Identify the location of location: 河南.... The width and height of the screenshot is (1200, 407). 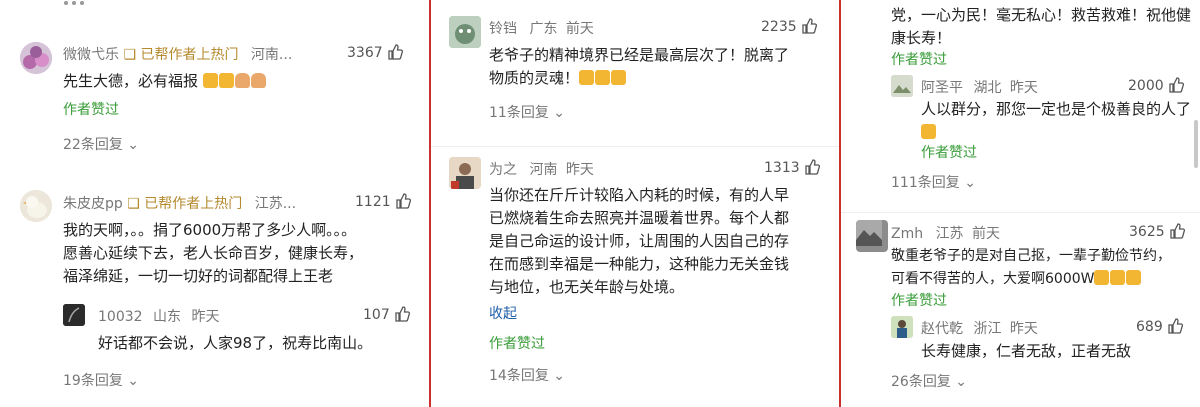
(271, 55).